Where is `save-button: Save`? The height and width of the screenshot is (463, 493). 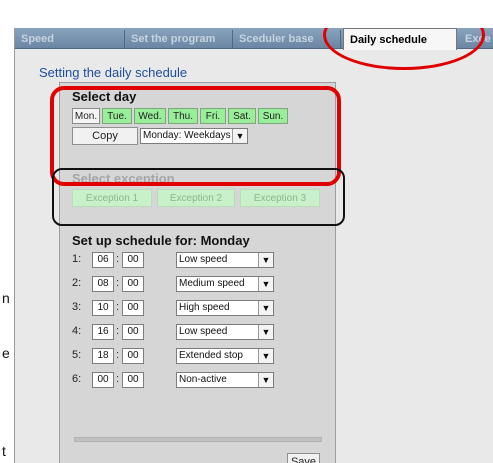 save-button: Save is located at coordinates (303, 458).